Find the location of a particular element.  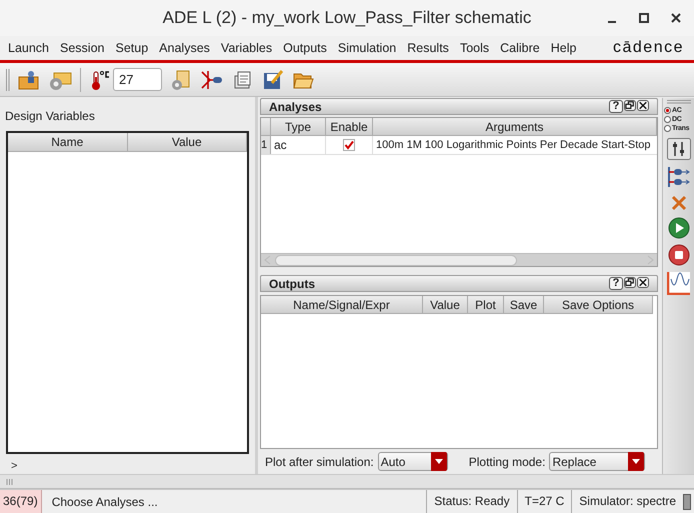

menu-item: Outputs is located at coordinates (305, 48).